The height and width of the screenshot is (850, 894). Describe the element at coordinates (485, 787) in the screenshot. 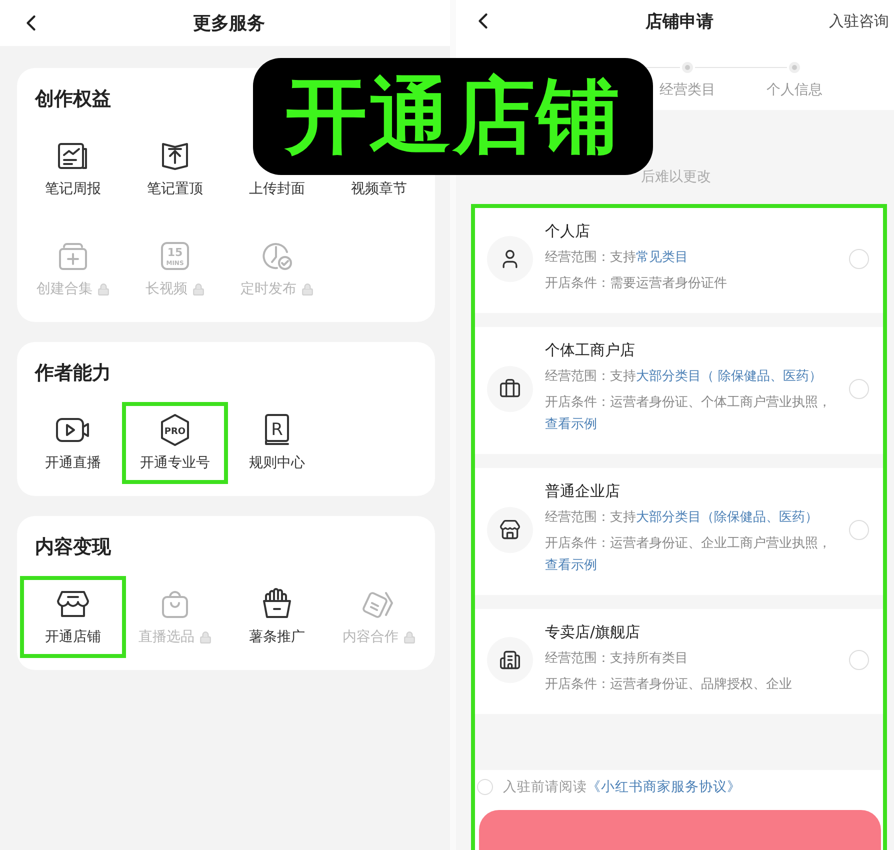

I see `agreement-checkbox` at that location.